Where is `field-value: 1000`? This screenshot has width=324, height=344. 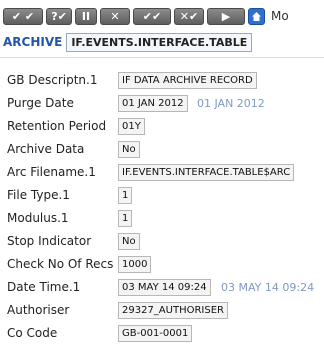
field-value: 1000 is located at coordinates (135, 264).